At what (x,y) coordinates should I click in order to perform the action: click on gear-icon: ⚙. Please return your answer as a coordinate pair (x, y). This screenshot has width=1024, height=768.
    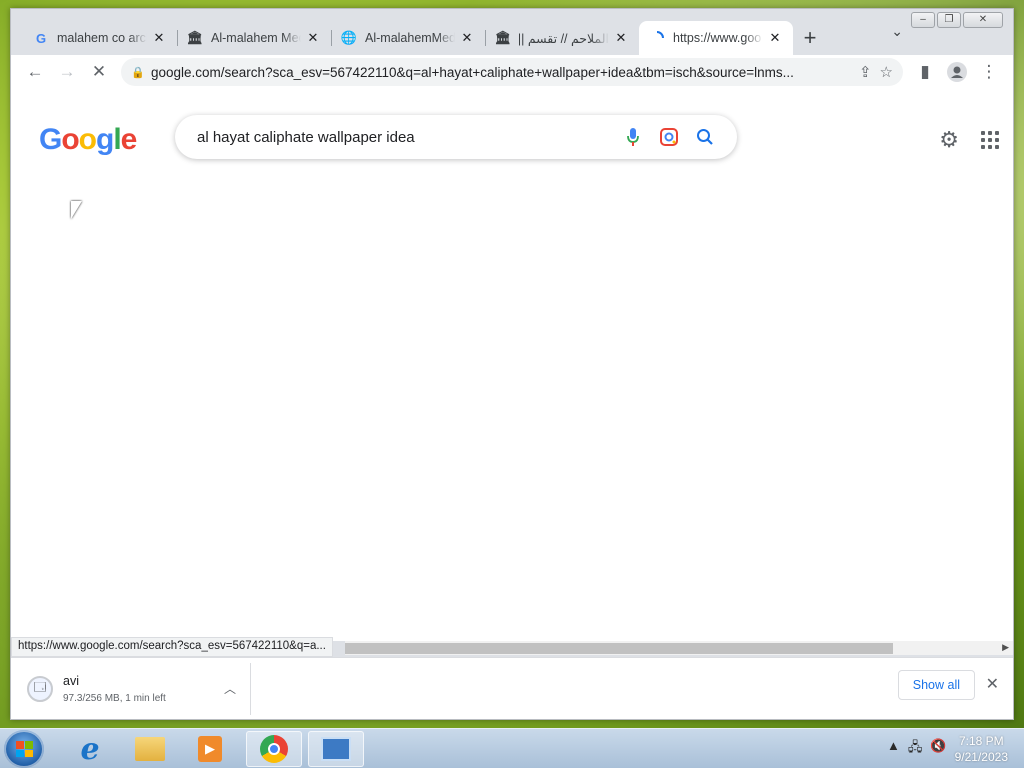
    Looking at the image, I should click on (949, 140).